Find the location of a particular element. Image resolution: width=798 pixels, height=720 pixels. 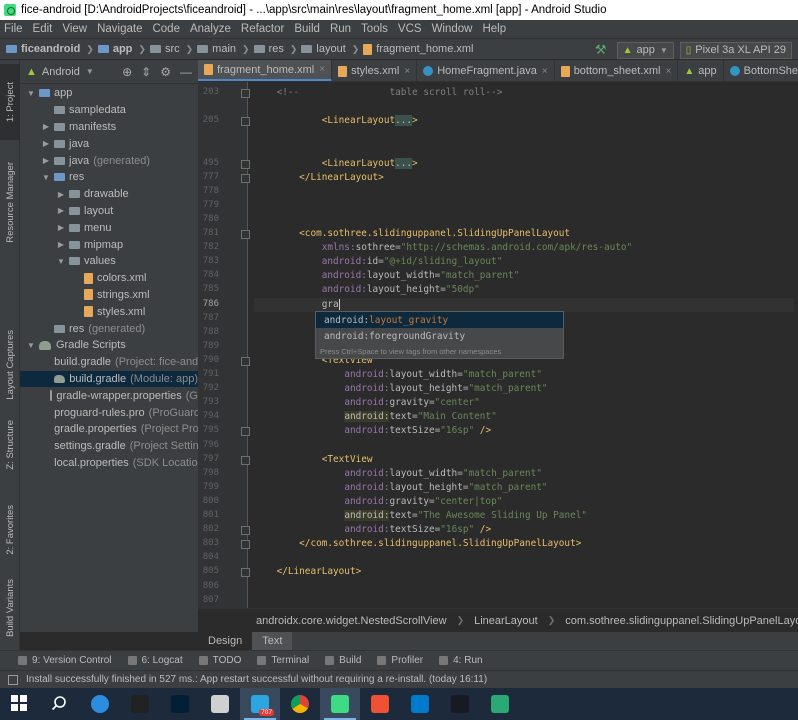

menu-build: Build is located at coordinates (307, 29).